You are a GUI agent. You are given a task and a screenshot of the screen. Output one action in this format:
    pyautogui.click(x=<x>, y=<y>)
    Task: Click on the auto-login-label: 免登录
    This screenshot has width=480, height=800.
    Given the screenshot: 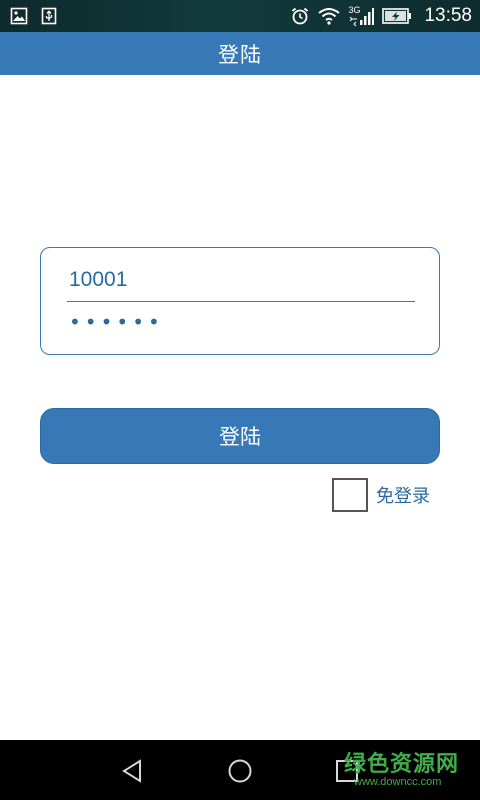 What is the action you would take?
    pyautogui.click(x=403, y=495)
    